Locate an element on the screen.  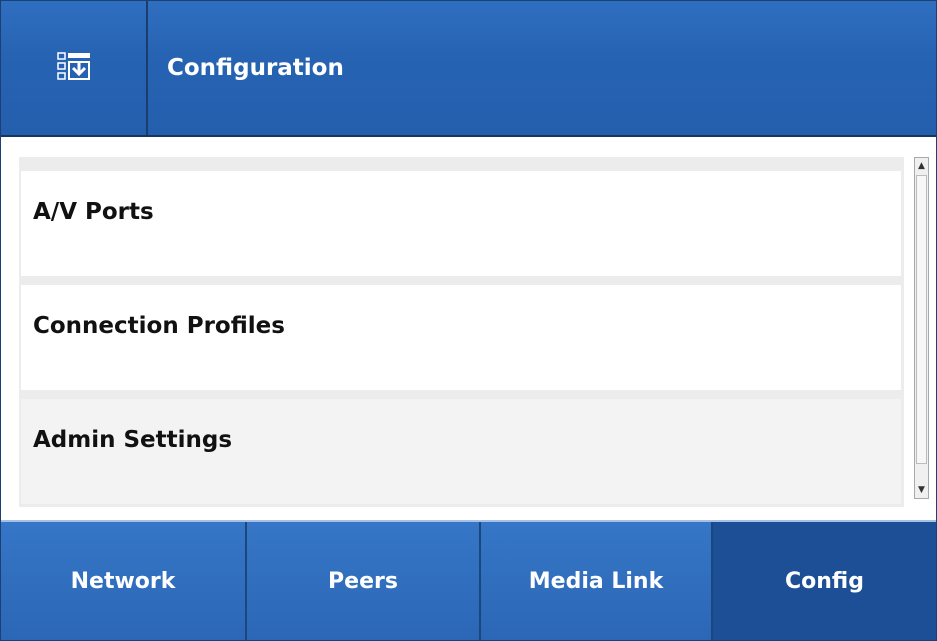
list-item-label: Connection Profiles is located at coordinates (159, 326).